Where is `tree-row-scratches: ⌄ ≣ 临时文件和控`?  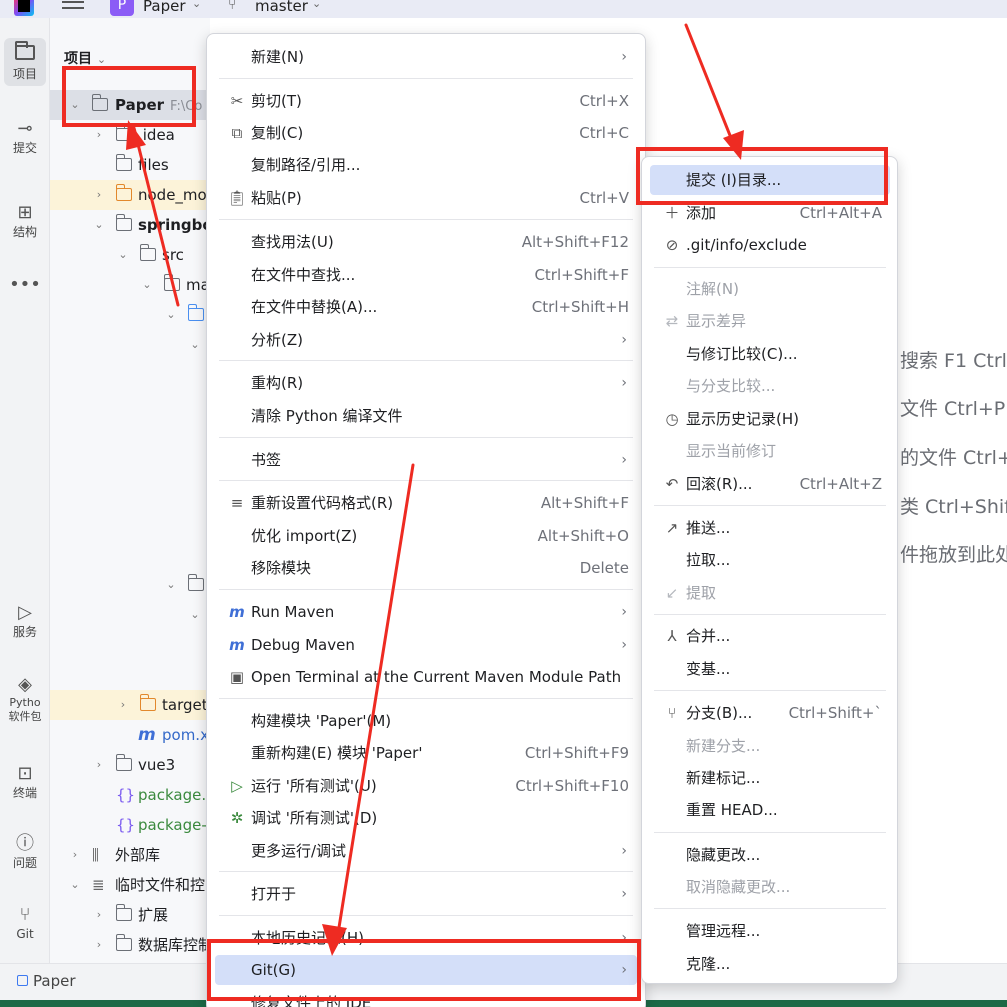
tree-row-scratches: ⌄ ≣ 临时文件和控 is located at coordinates (130, 885).